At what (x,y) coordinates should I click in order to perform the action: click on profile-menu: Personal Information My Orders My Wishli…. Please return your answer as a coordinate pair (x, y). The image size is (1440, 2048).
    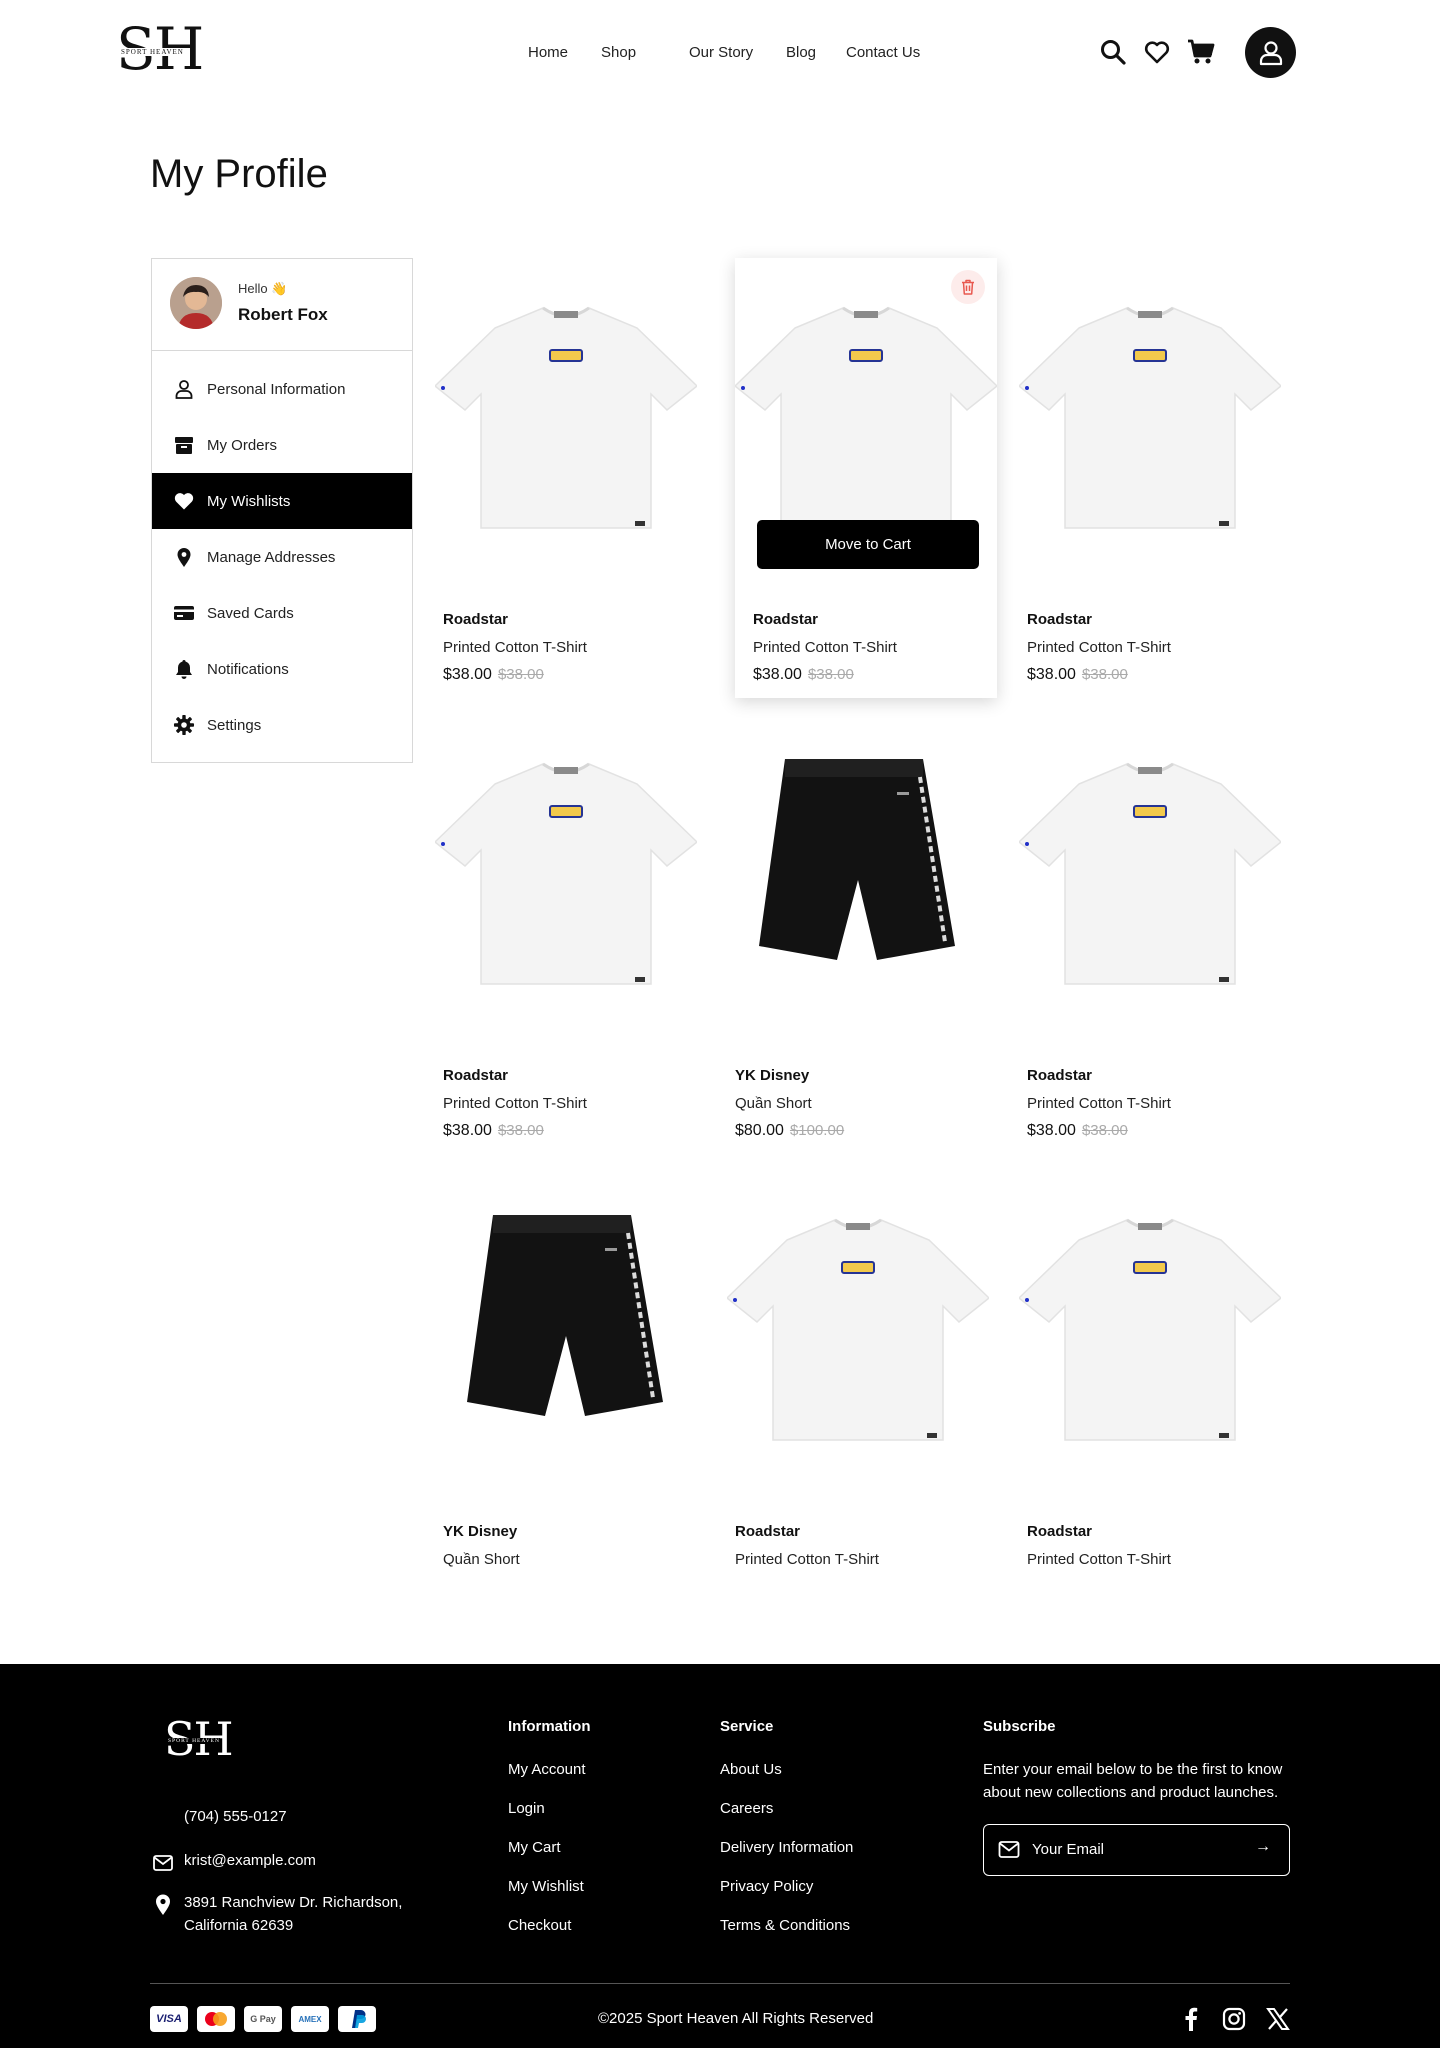
    Looking at the image, I should click on (282, 552).